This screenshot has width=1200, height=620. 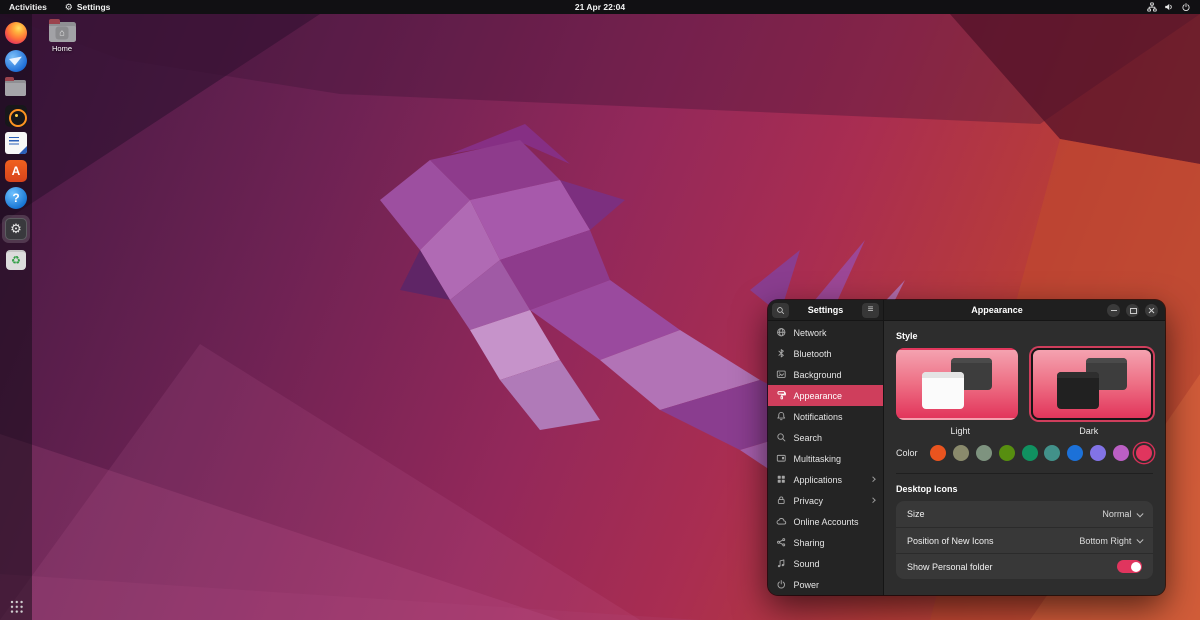 I want to click on sidebar-item-label: Sound, so click(x=806, y=563).